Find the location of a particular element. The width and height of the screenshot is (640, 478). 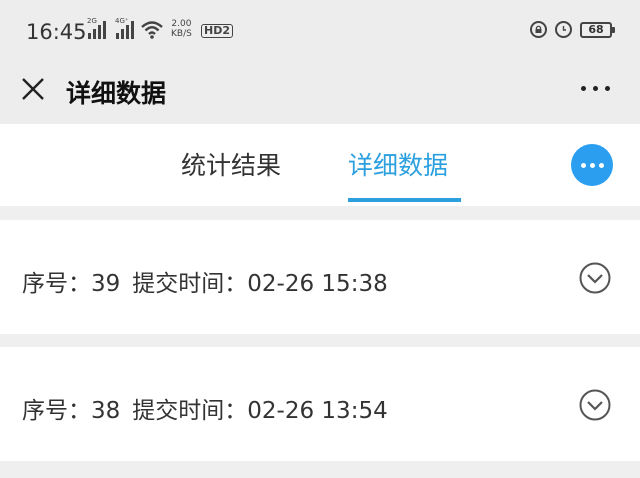

more-actions-button is located at coordinates (592, 165).